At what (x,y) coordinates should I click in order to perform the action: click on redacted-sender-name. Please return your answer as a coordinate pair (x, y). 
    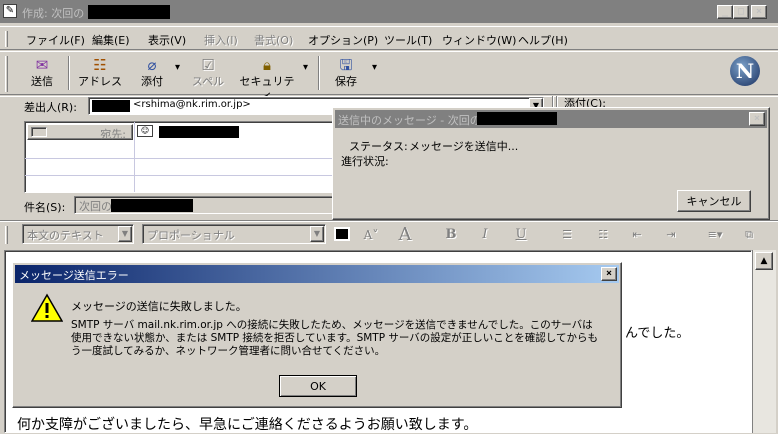
    Looking at the image, I should click on (111, 106).